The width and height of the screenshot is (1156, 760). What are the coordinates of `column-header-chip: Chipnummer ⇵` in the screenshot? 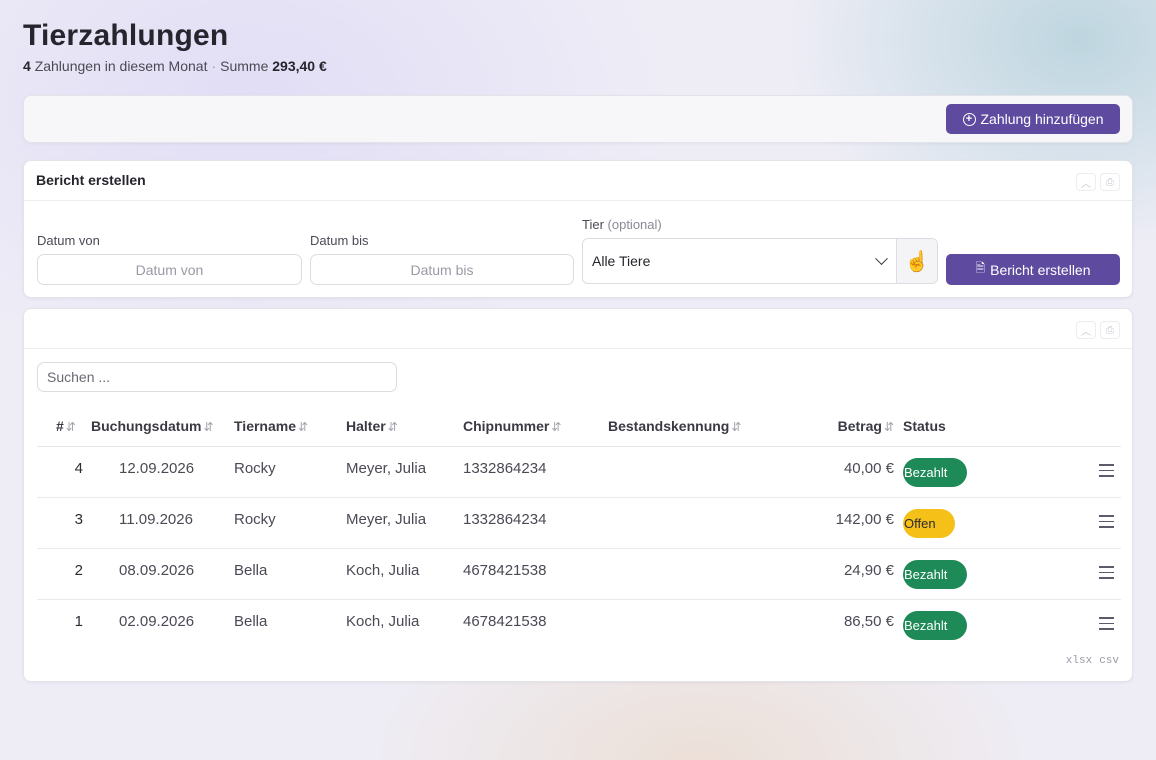 It's located at (512, 426).